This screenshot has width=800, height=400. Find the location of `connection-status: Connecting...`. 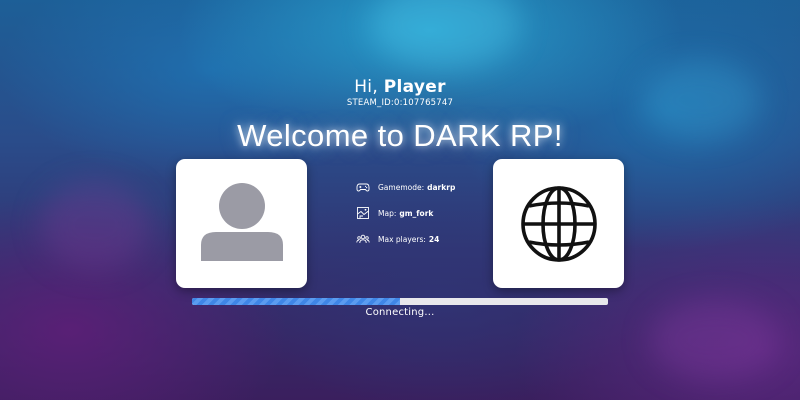

connection-status: Connecting... is located at coordinates (400, 312).